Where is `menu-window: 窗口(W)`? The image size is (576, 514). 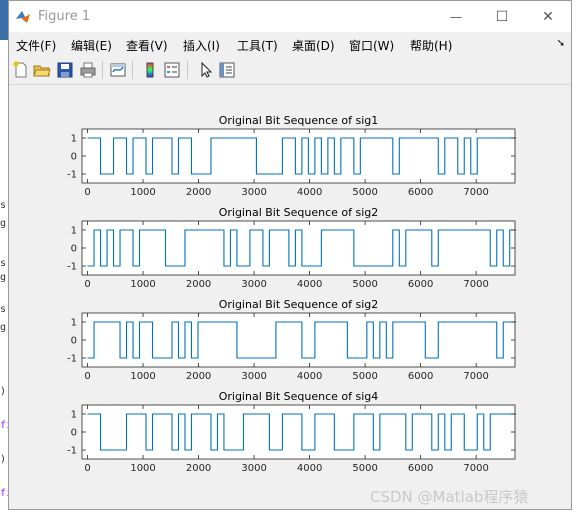 menu-window: 窗口(W) is located at coordinates (371, 45).